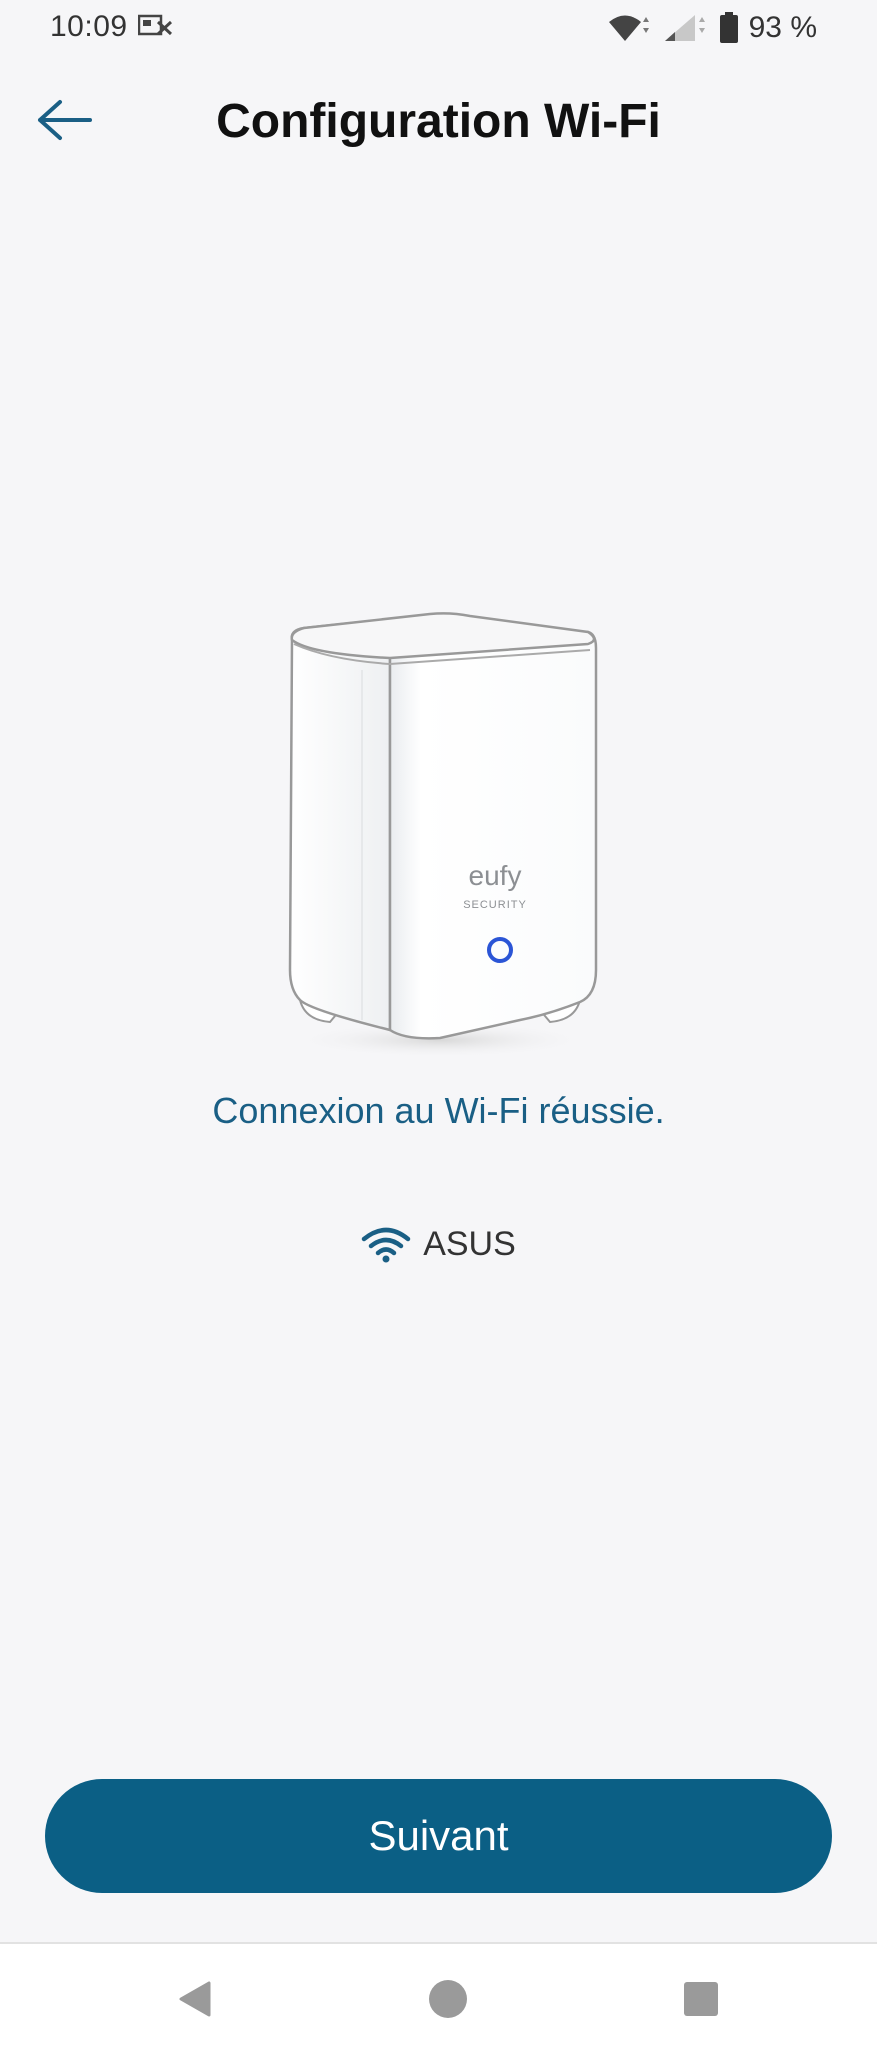 Image resolution: width=877 pixels, height=2048 pixels. I want to click on home-circle-icon, so click(448, 1999).